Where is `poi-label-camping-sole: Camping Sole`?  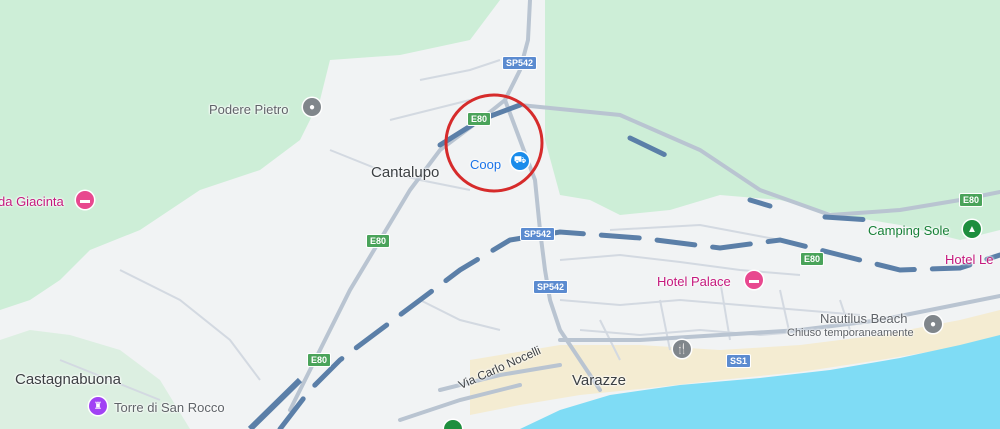 poi-label-camping-sole: Camping Sole is located at coordinates (909, 230).